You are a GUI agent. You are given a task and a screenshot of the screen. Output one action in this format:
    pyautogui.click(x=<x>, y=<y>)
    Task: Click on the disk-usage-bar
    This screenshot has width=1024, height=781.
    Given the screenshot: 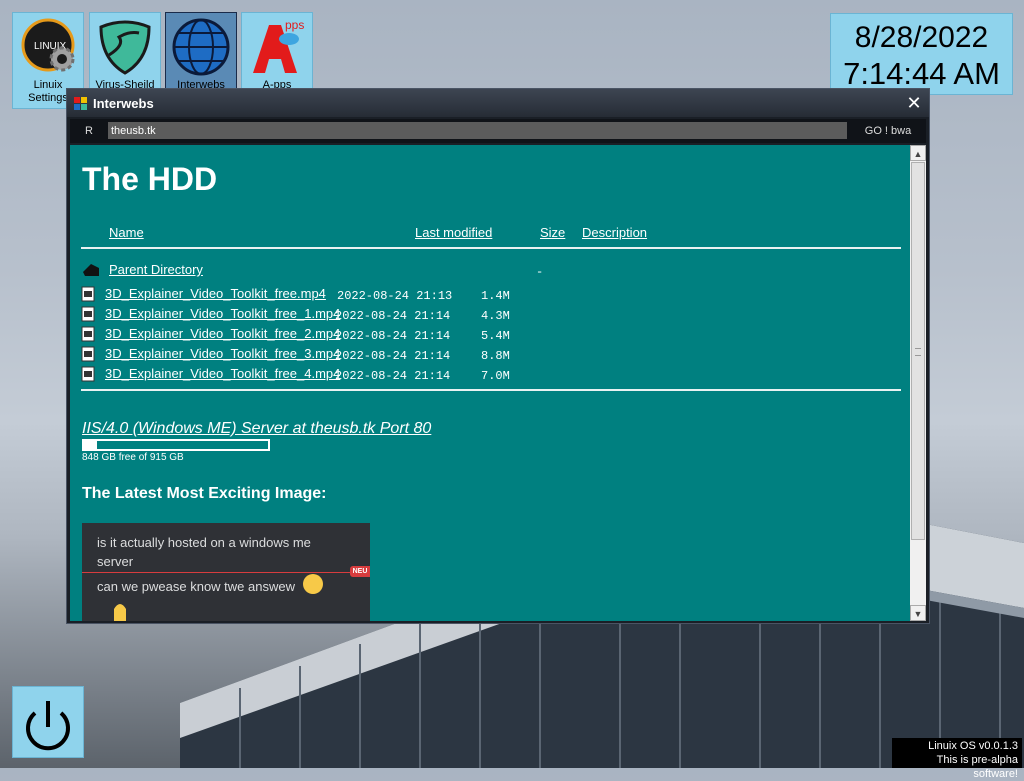 What is the action you would take?
    pyautogui.click(x=176, y=445)
    